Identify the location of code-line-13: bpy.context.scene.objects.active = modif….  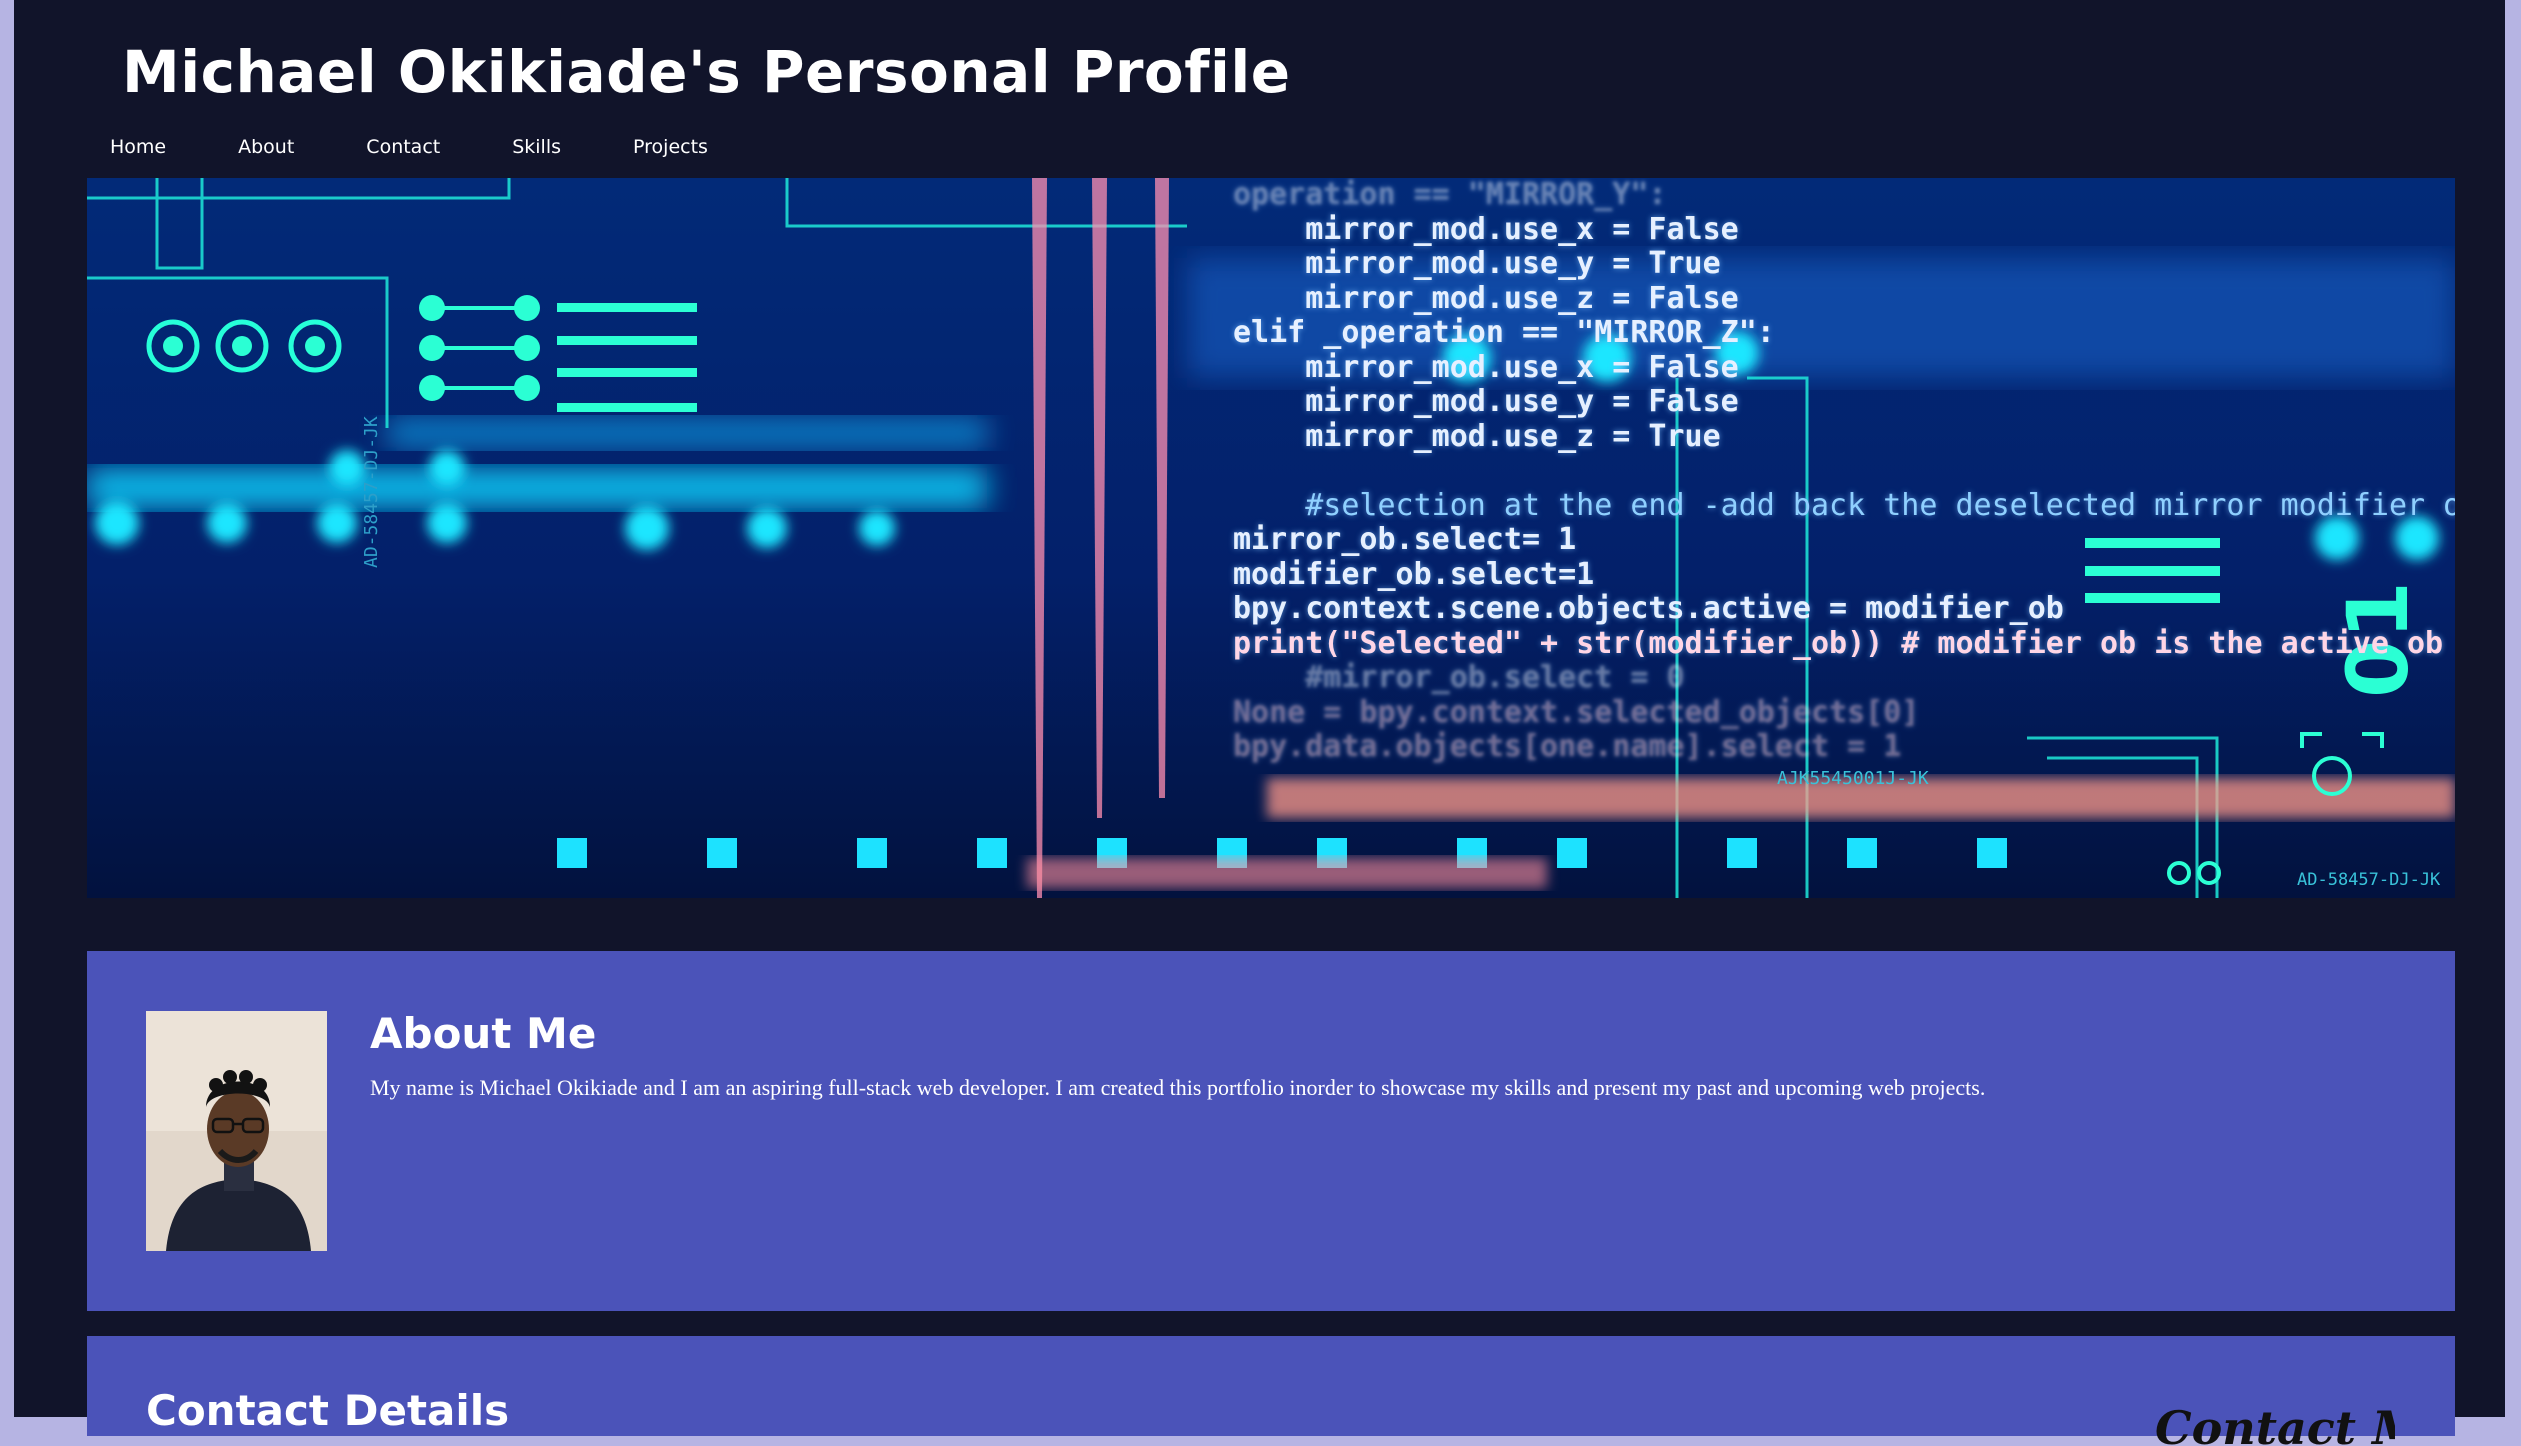
(1648, 608).